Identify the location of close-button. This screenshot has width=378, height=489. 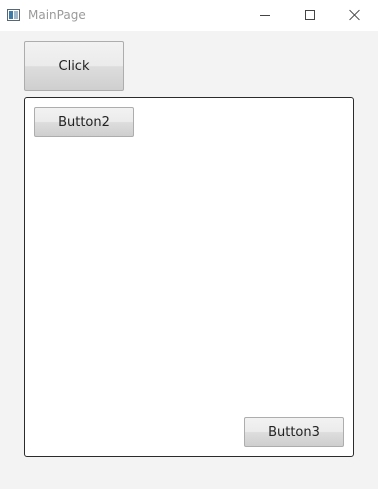
(355, 15).